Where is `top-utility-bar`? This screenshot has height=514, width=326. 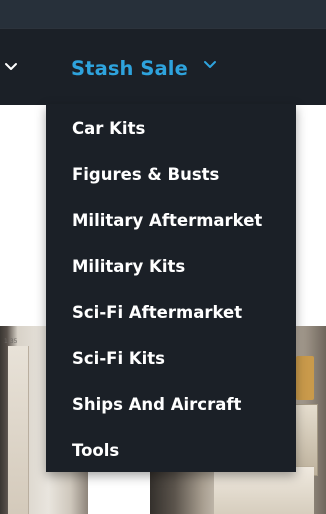 top-utility-bar is located at coordinates (163, 14).